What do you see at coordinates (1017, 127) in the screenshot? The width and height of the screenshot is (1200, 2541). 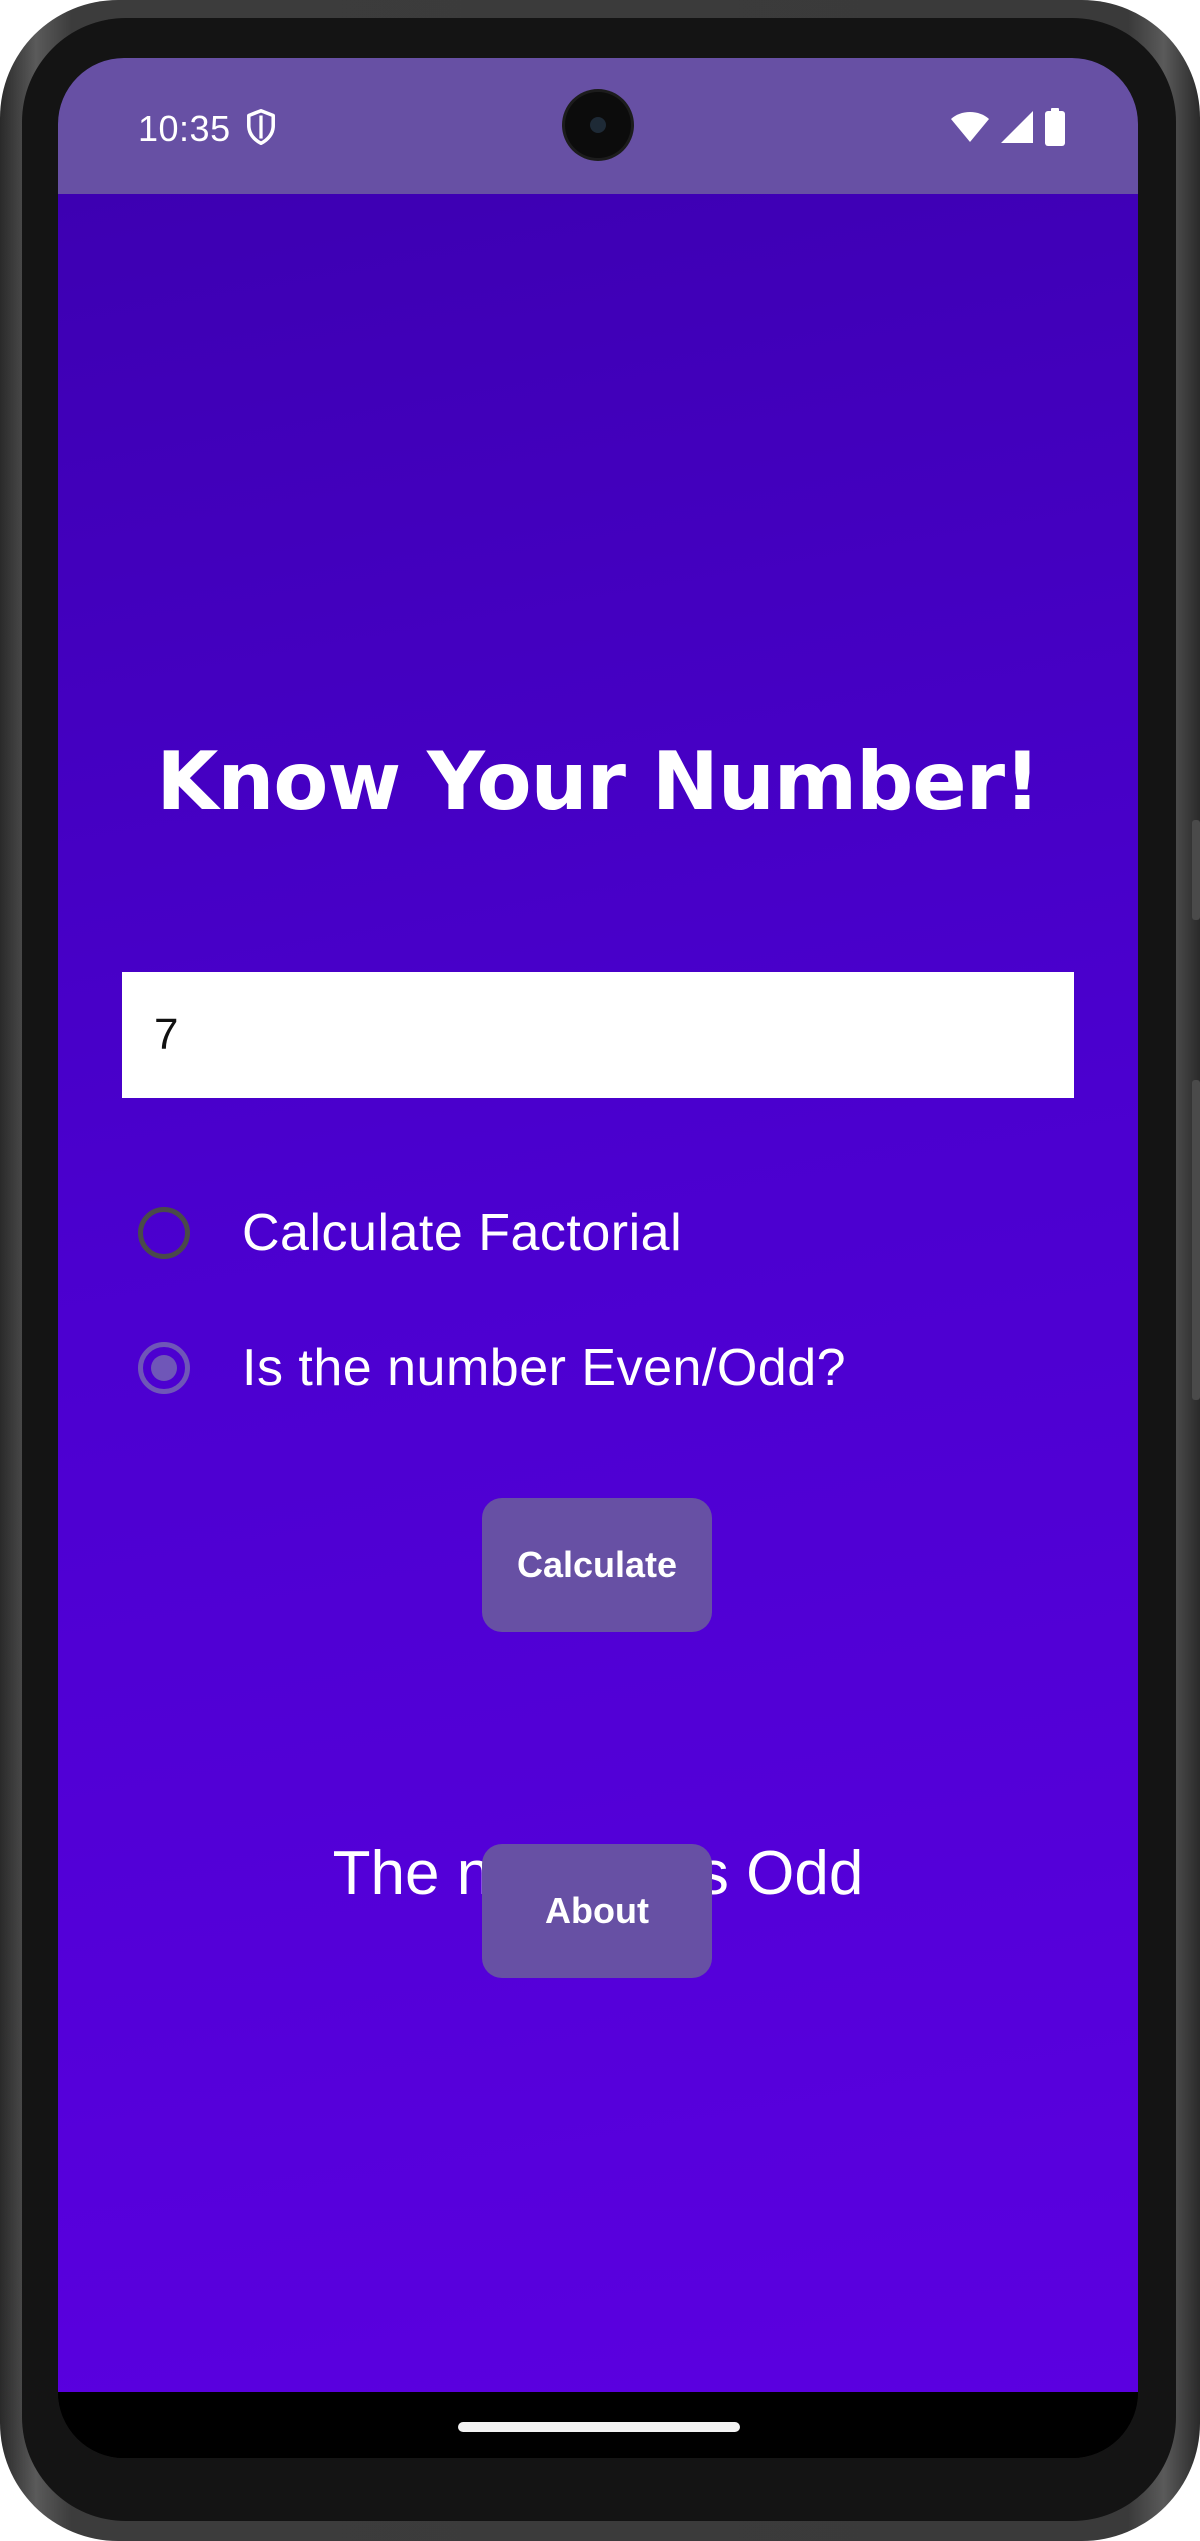 I see `cellular-signal-icon` at bounding box center [1017, 127].